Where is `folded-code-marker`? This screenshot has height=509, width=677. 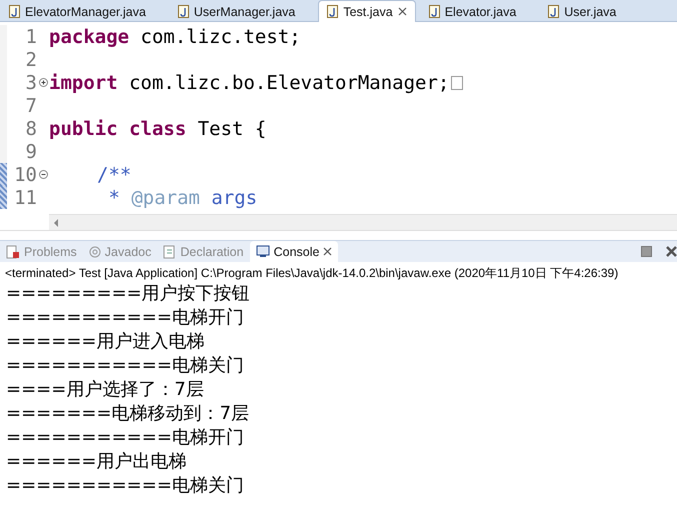
folded-code-marker is located at coordinates (457, 83).